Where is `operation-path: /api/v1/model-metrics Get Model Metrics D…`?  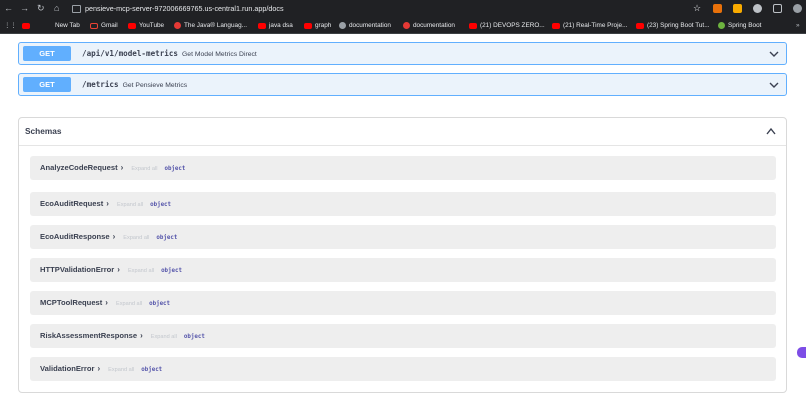
operation-path: /api/v1/model-metrics Get Model Metrics D… is located at coordinates (169, 53).